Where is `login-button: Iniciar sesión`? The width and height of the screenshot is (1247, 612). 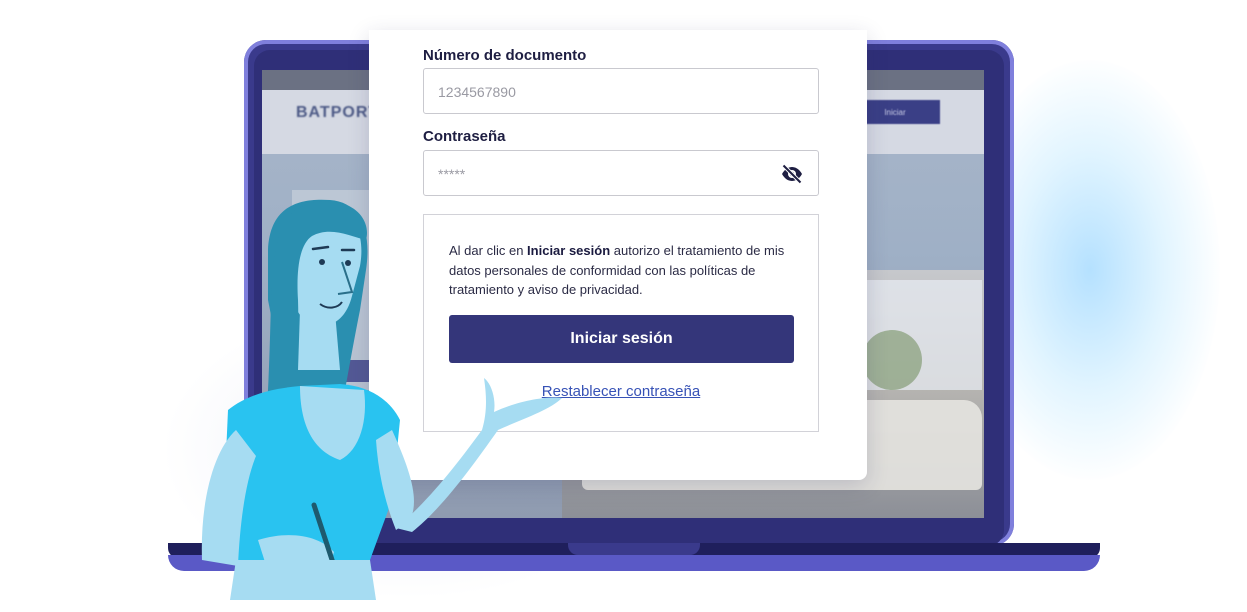
login-button: Iniciar sesión is located at coordinates (621, 339).